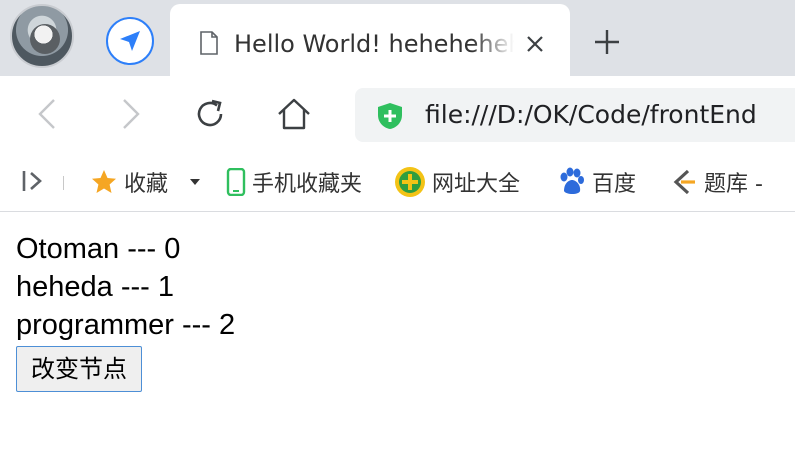 Image resolution: width=795 pixels, height=453 pixels. I want to click on phone-icon, so click(236, 182).